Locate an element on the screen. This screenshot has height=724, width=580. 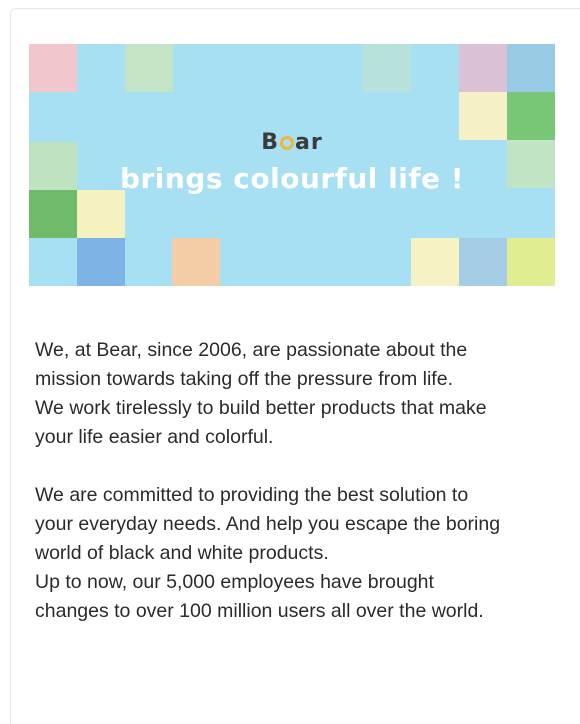
bear-logo: Bar is located at coordinates (292, 142).